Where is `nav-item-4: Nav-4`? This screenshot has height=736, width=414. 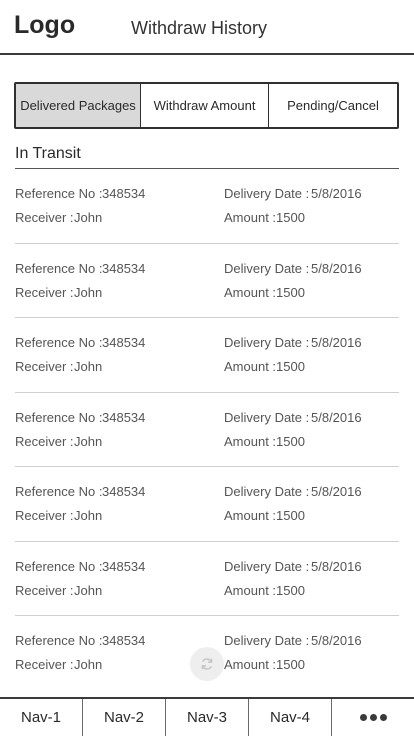 nav-item-4: Nav-4 is located at coordinates (290, 717).